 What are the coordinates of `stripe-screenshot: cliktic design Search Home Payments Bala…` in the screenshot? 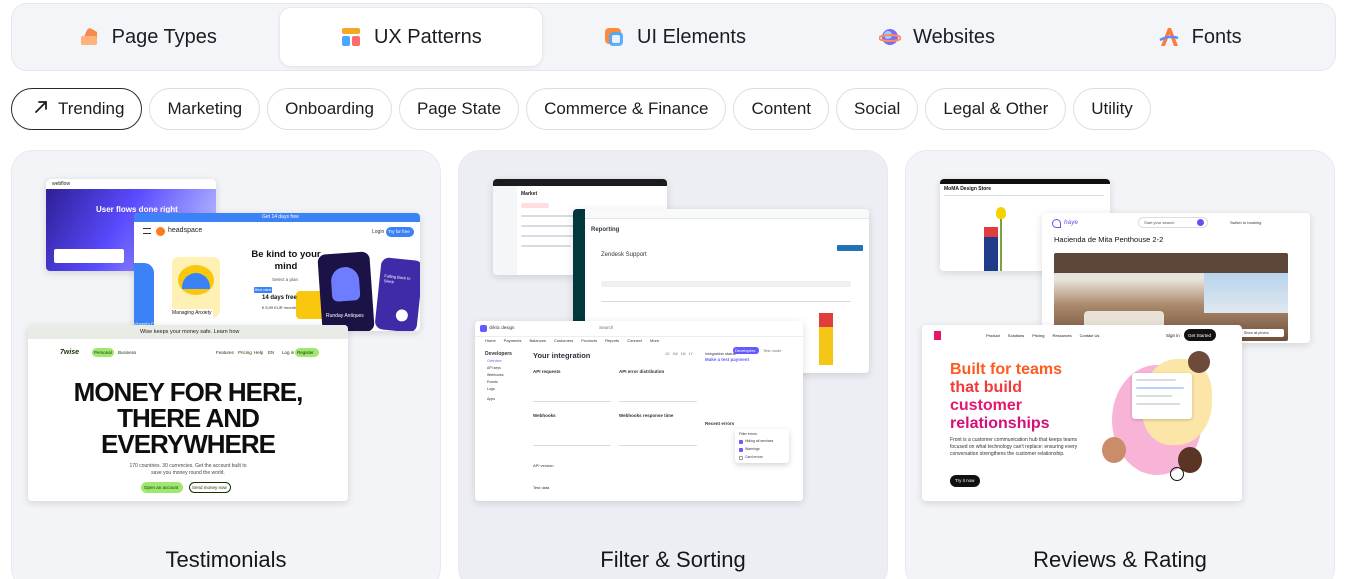 It's located at (639, 411).